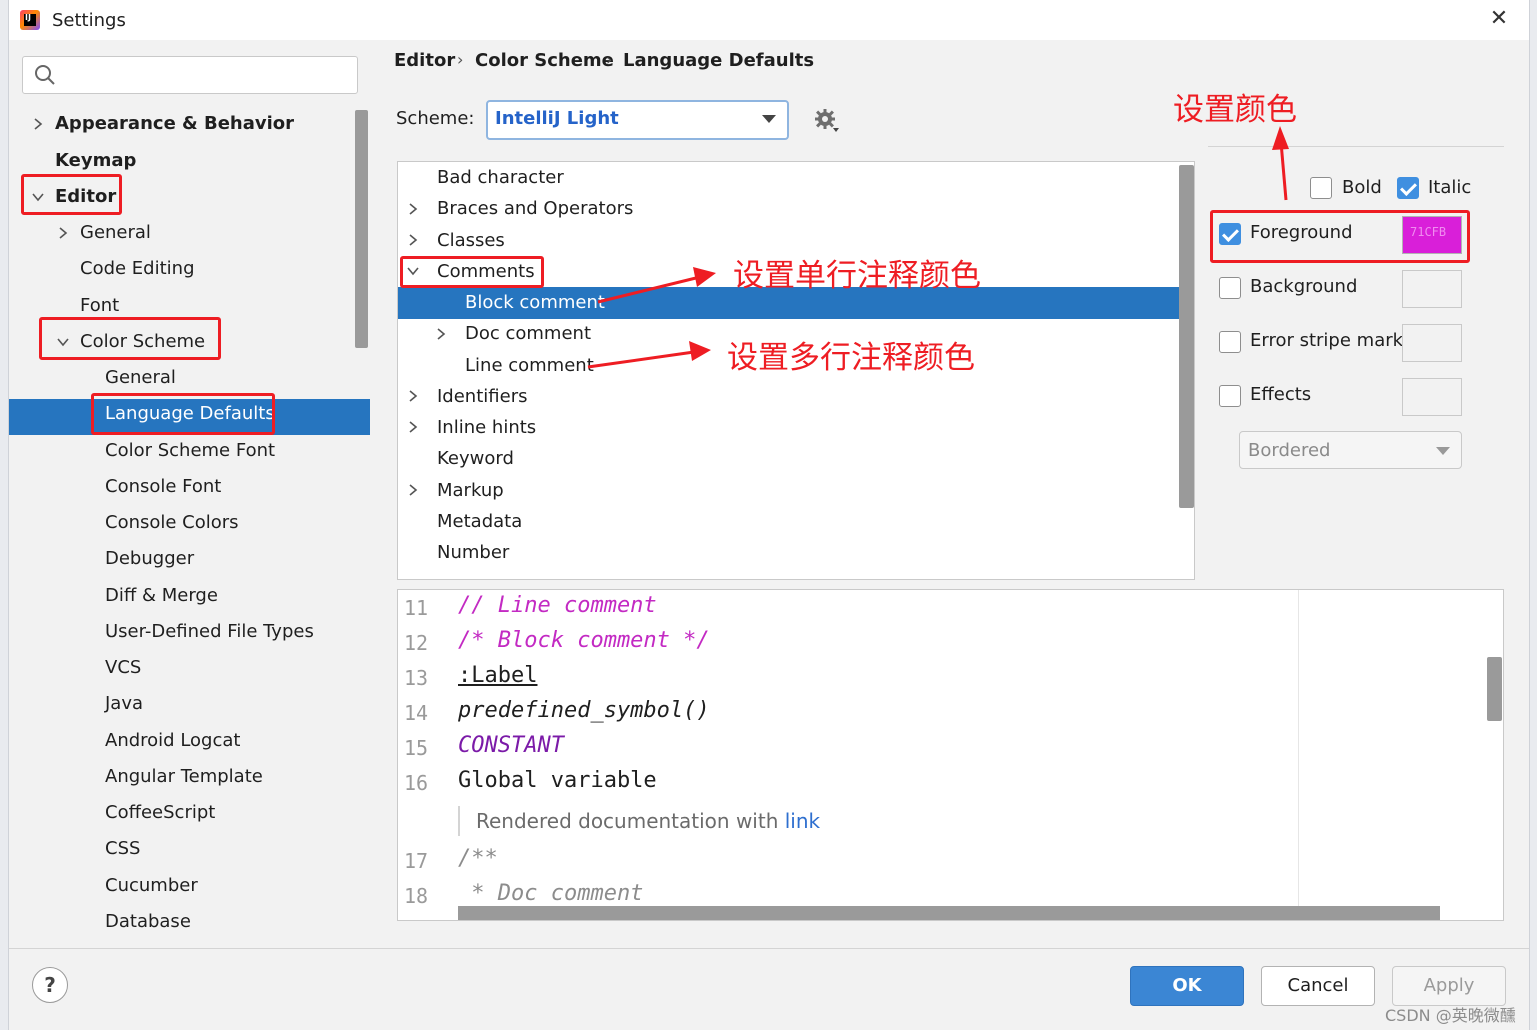  What do you see at coordinates (151, 886) in the screenshot?
I see `sidebar-item-cucumber: Cucumber` at bounding box center [151, 886].